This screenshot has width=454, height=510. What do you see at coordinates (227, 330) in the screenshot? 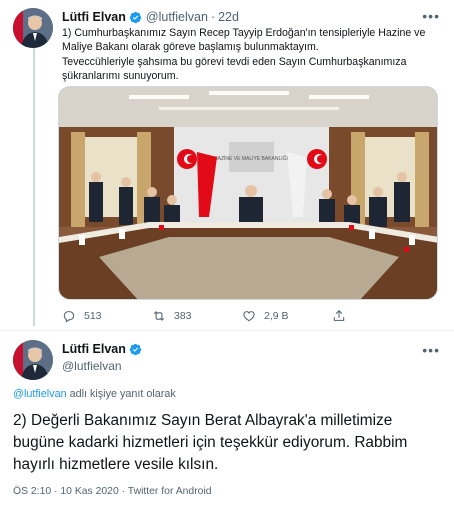
I see `tweet-divider` at bounding box center [227, 330].